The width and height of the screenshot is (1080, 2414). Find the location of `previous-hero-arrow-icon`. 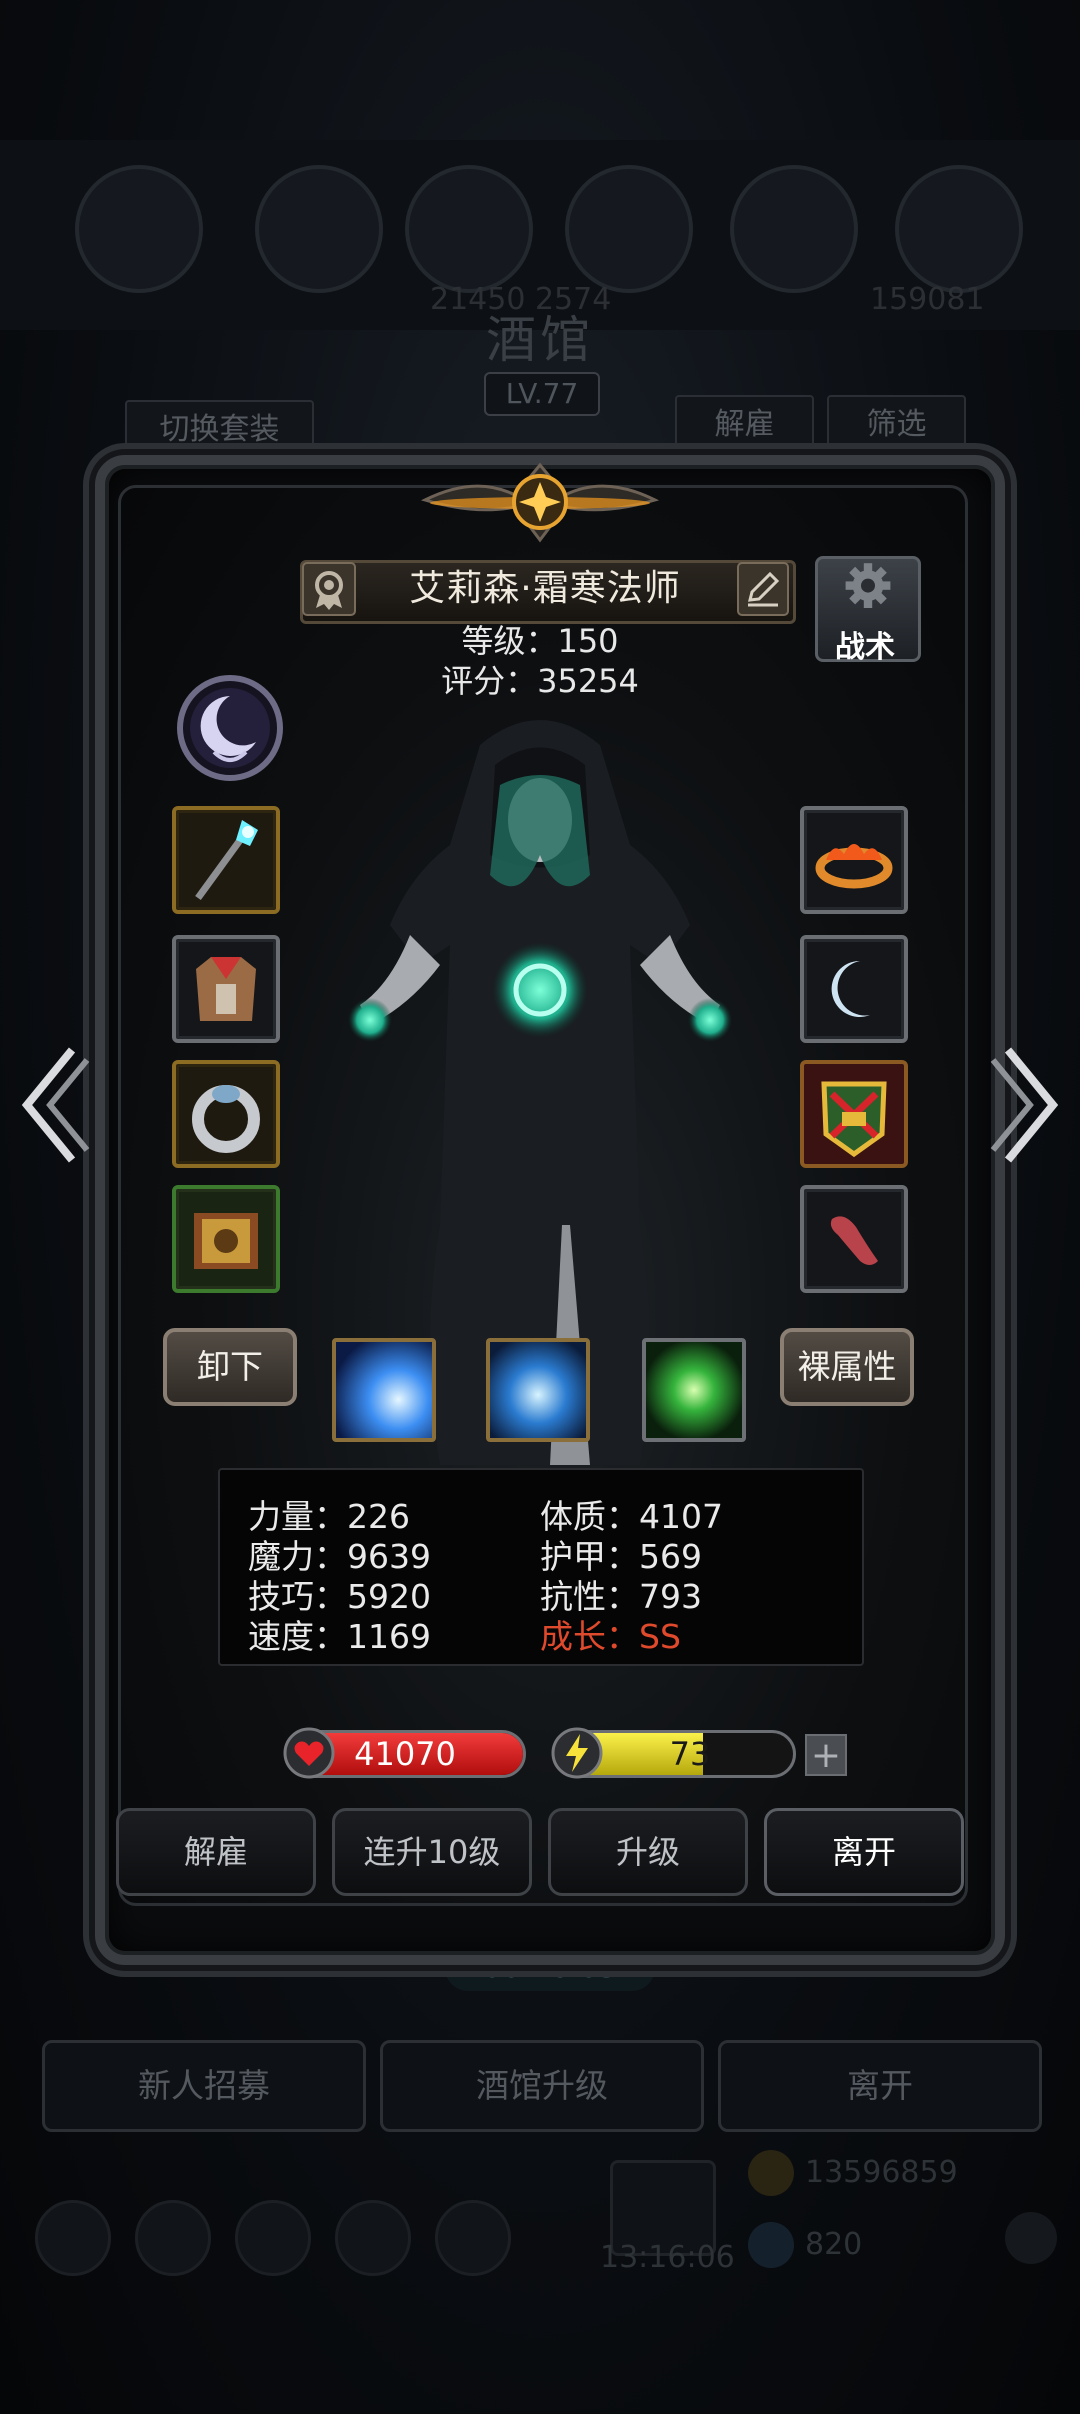

previous-hero-arrow-icon is located at coordinates (52, 1105).